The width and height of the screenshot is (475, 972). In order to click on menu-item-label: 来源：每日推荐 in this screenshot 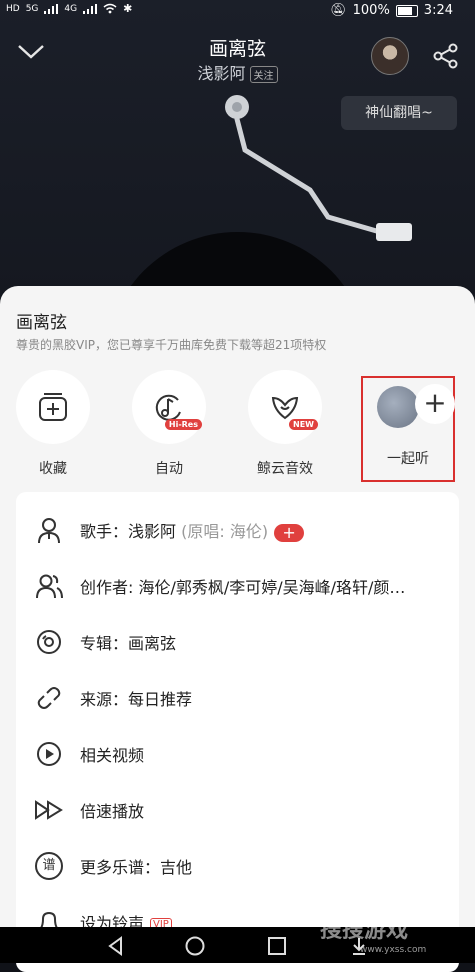, I will do `click(136, 699)`.